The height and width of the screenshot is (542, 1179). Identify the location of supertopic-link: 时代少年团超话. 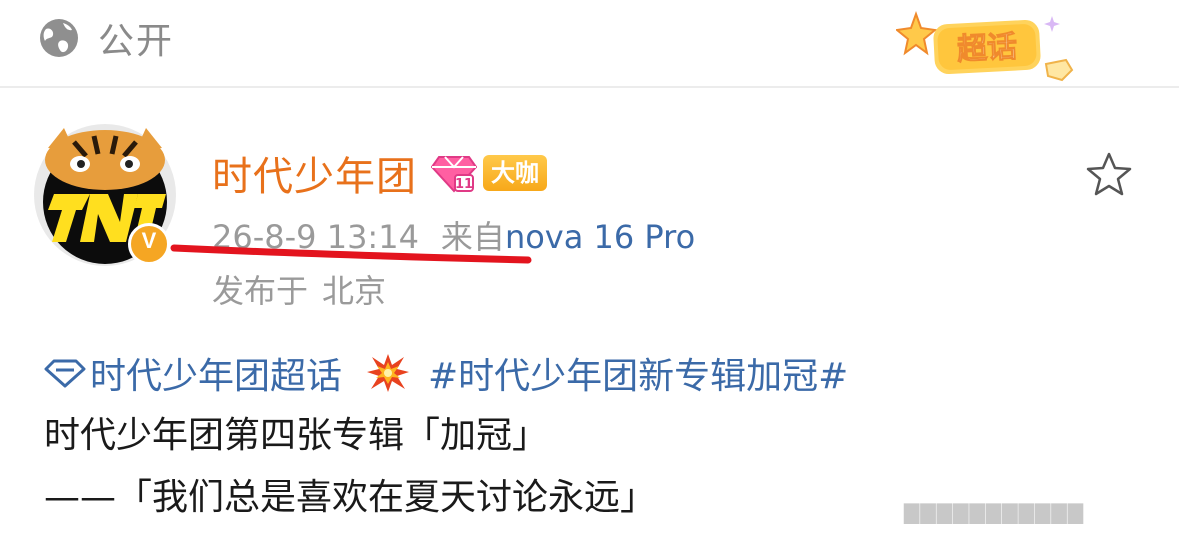
(216, 373).